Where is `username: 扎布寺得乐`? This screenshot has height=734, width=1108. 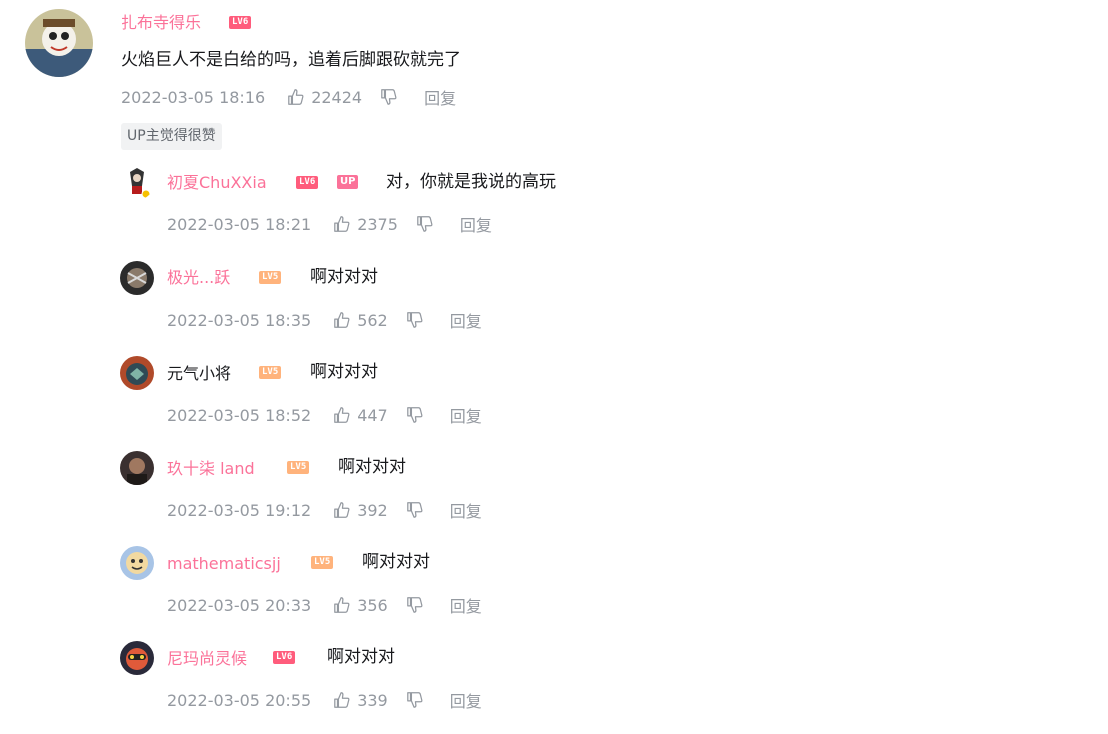 username: 扎布寺得乐 is located at coordinates (161, 23).